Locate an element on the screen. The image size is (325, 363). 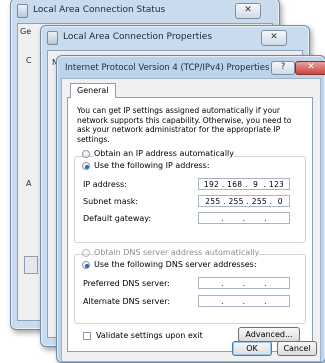
ok-button: OK is located at coordinates (252, 348).